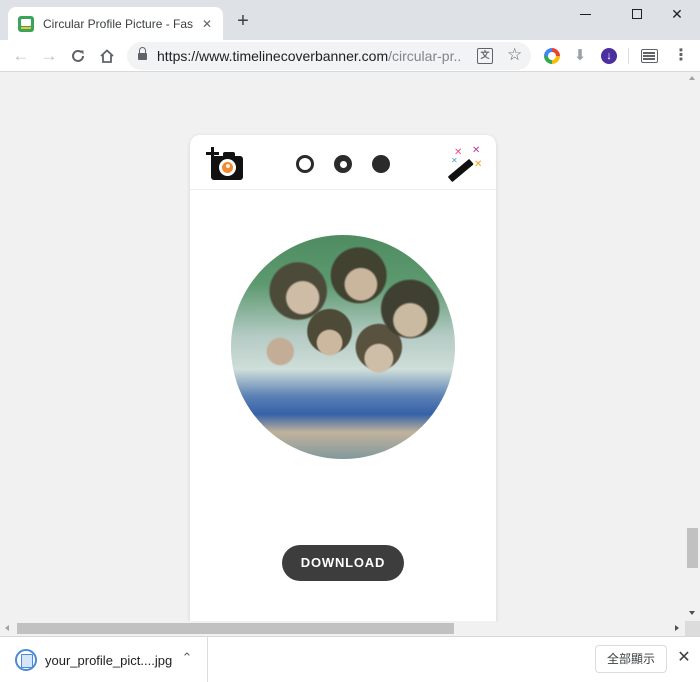 This screenshot has width=700, height=682. Describe the element at coordinates (235, 628) in the screenshot. I see `horizontal-scroll-thumb` at that location.